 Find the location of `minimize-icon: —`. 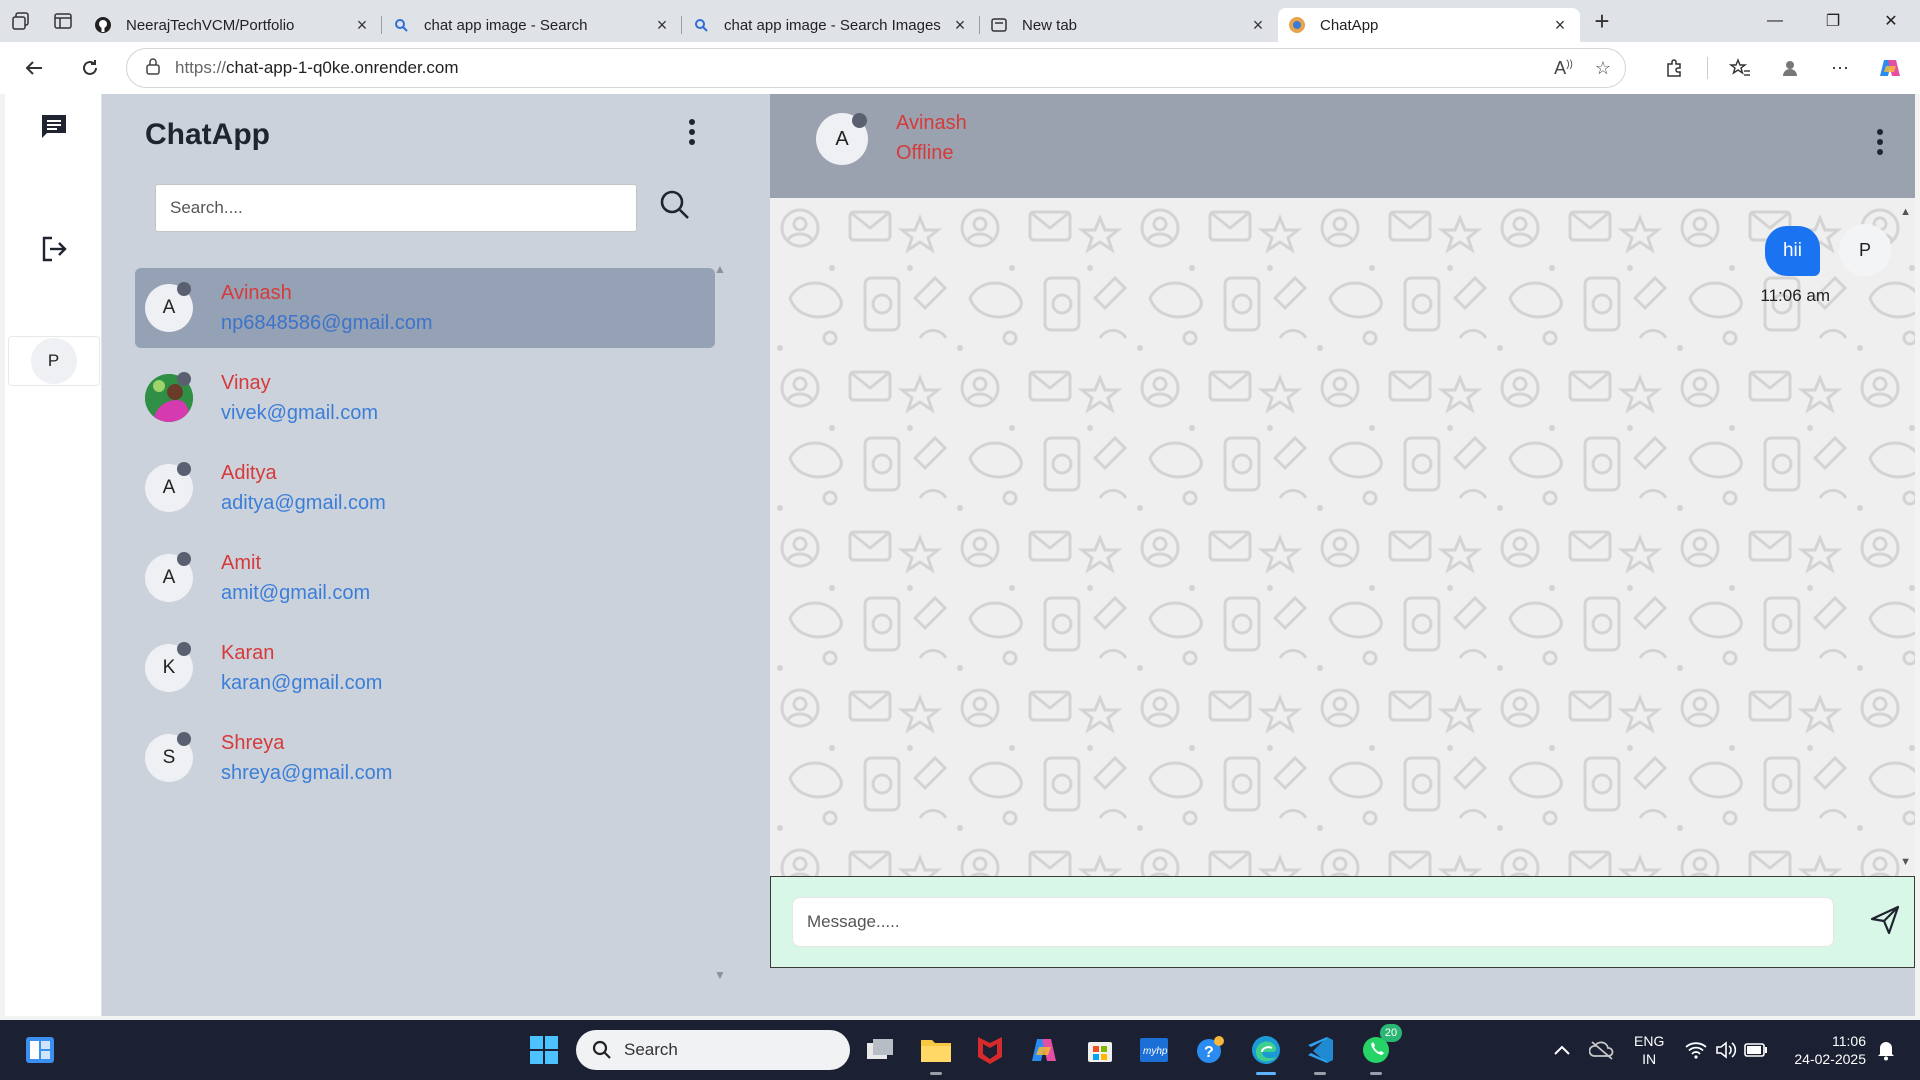

minimize-icon: — is located at coordinates (1775, 21).